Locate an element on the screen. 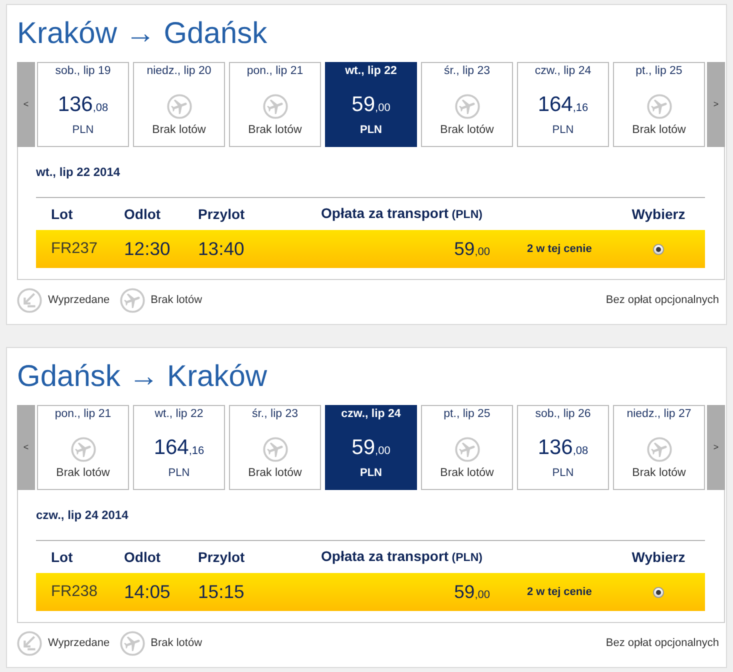  route-title: Kraków → Gdańsk is located at coordinates (142, 34).